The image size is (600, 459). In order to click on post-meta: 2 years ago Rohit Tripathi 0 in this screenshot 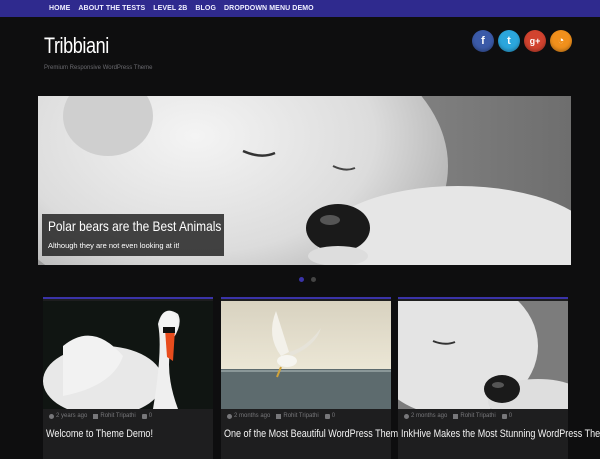, I will do `click(100, 416)`.